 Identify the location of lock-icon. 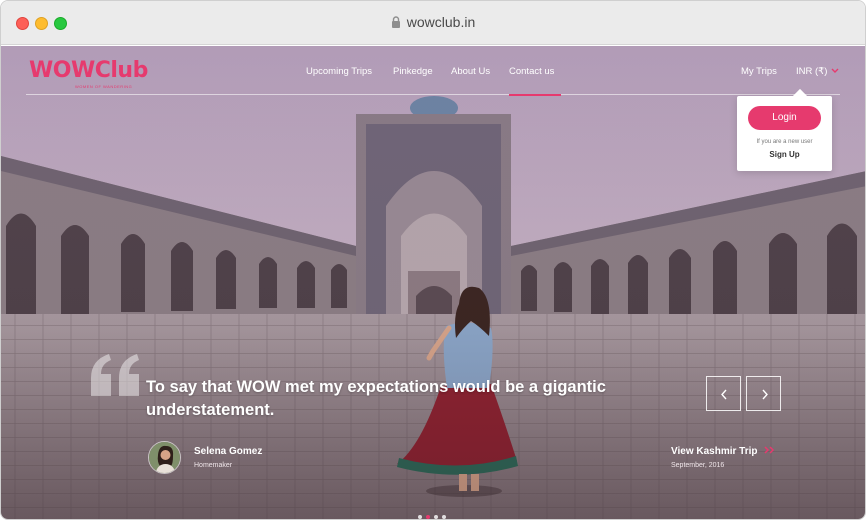
(395, 22).